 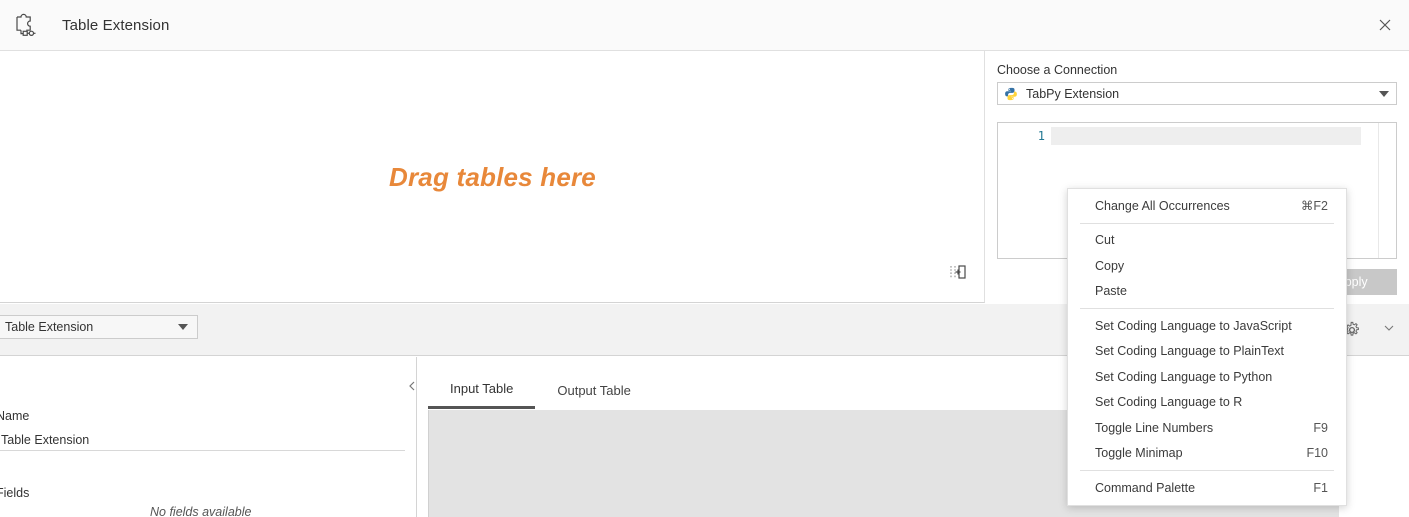 I want to click on menu-item-shortcut: F10, so click(x=1317, y=453).